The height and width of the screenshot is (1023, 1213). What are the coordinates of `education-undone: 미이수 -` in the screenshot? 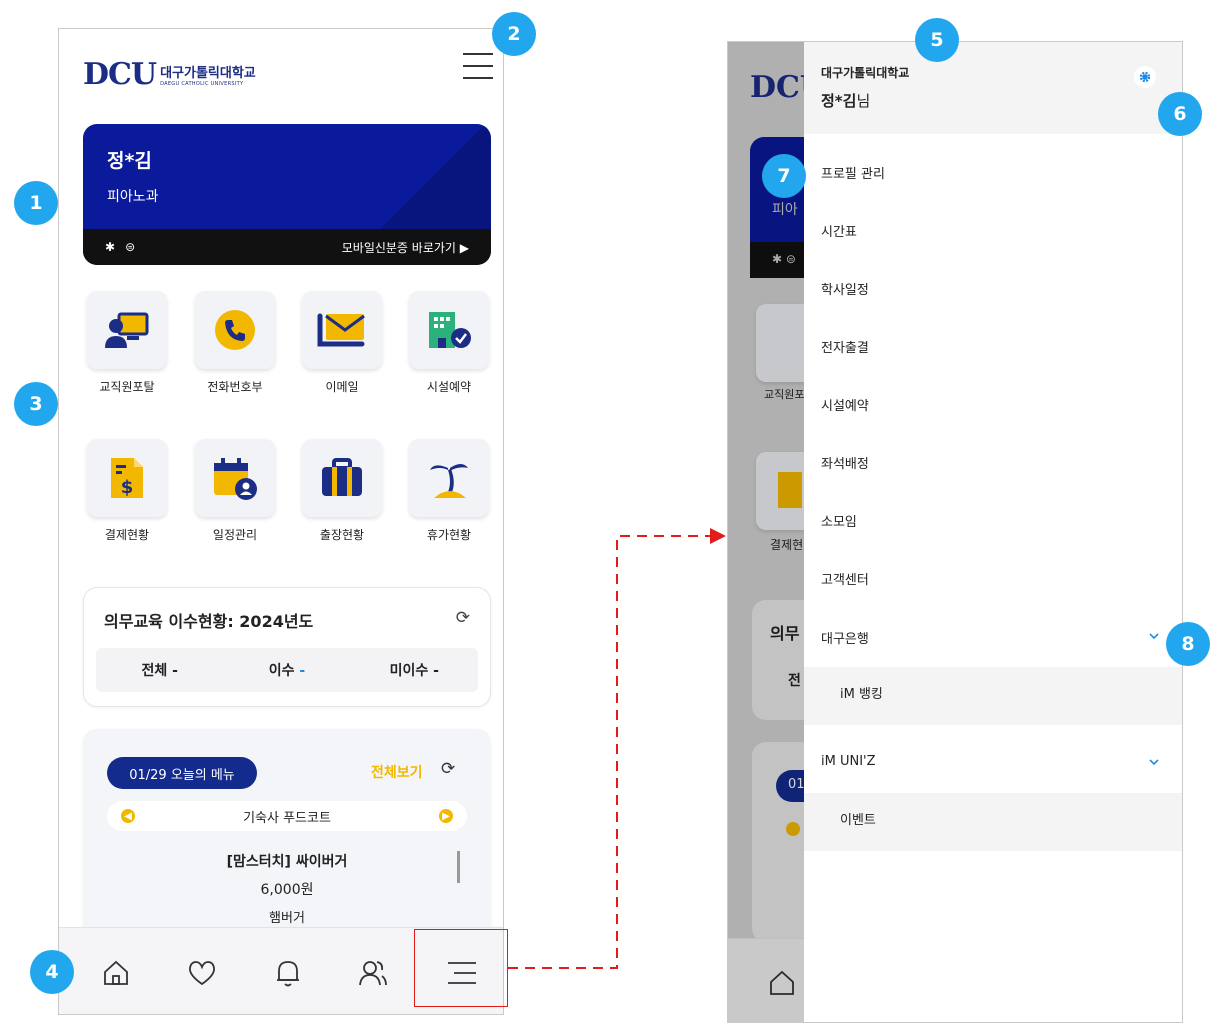 It's located at (414, 671).